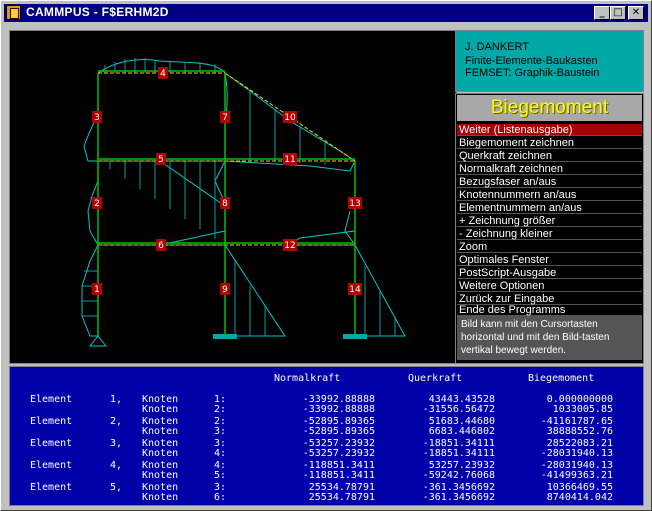  Describe the element at coordinates (549, 247) in the screenshot. I see `menu-item-zoom: Zoom` at that location.